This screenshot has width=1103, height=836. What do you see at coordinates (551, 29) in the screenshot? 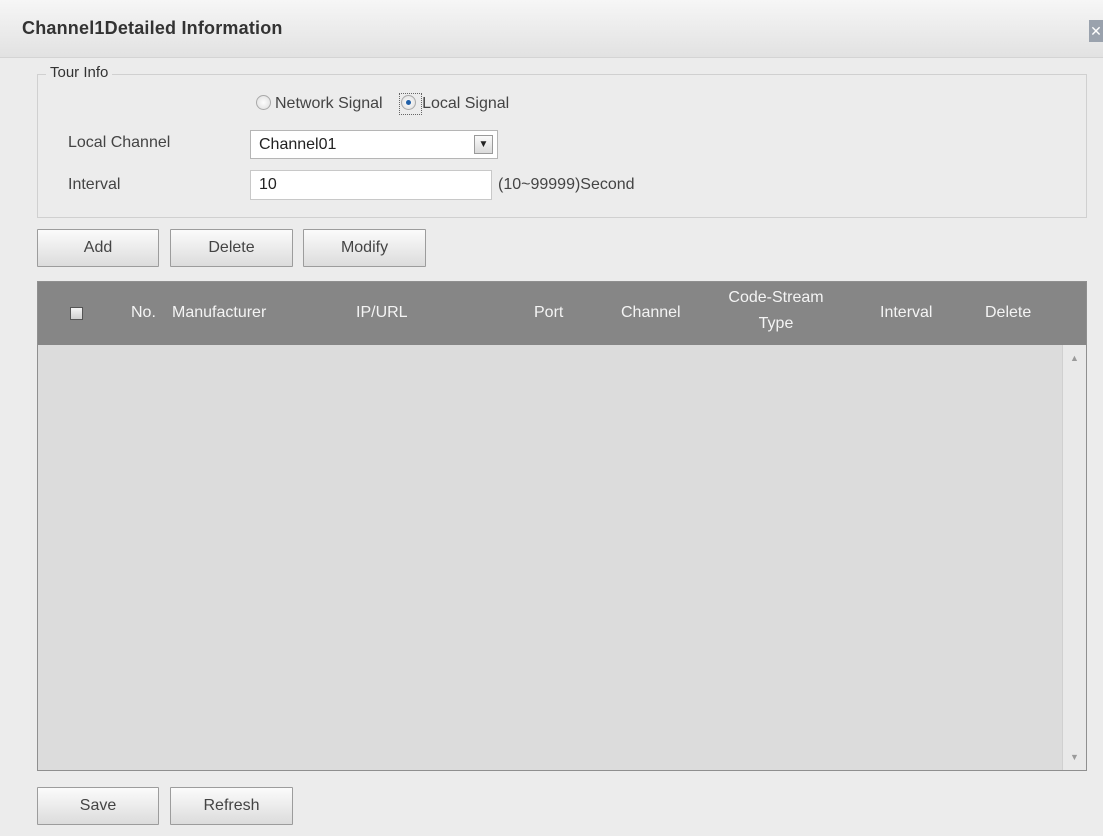
I see `title-bar: Channel1Detailed Information ✕` at bounding box center [551, 29].